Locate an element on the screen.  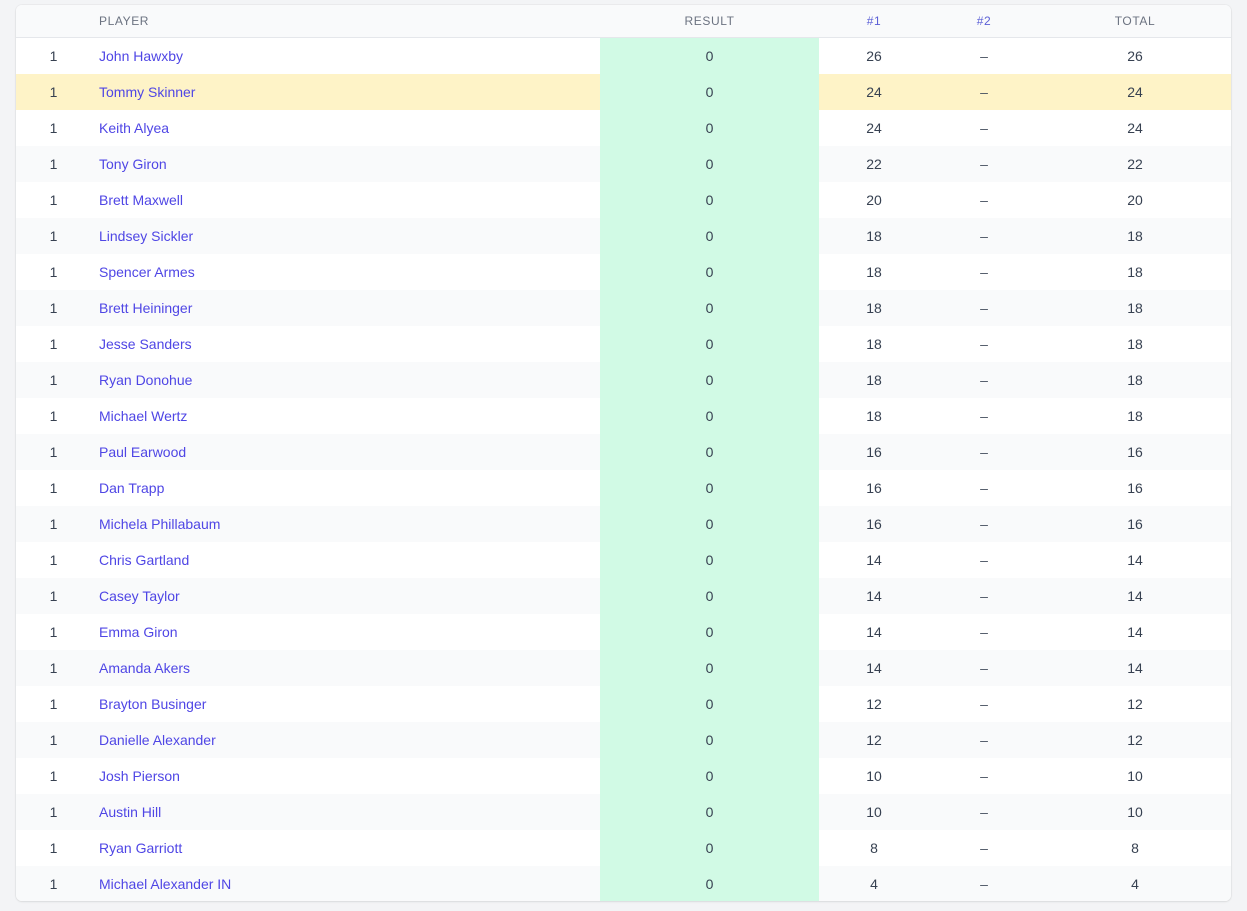
table-row: 1 Ryan Garriott 0 8 – 8 is located at coordinates (623, 848).